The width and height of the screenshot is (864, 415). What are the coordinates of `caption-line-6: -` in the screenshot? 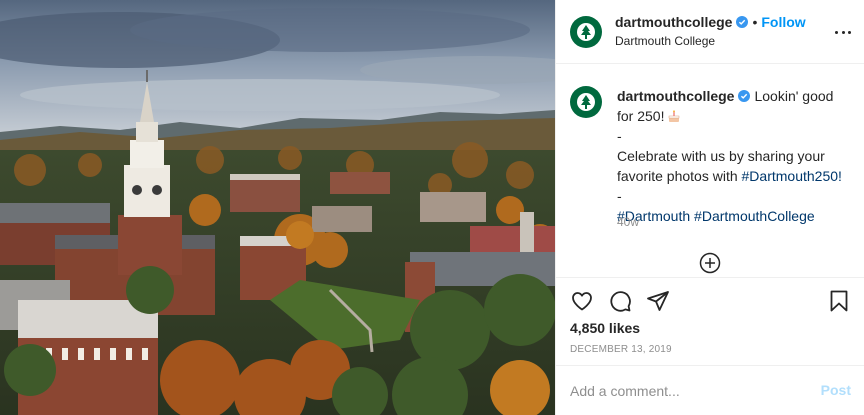 It's located at (619, 196).